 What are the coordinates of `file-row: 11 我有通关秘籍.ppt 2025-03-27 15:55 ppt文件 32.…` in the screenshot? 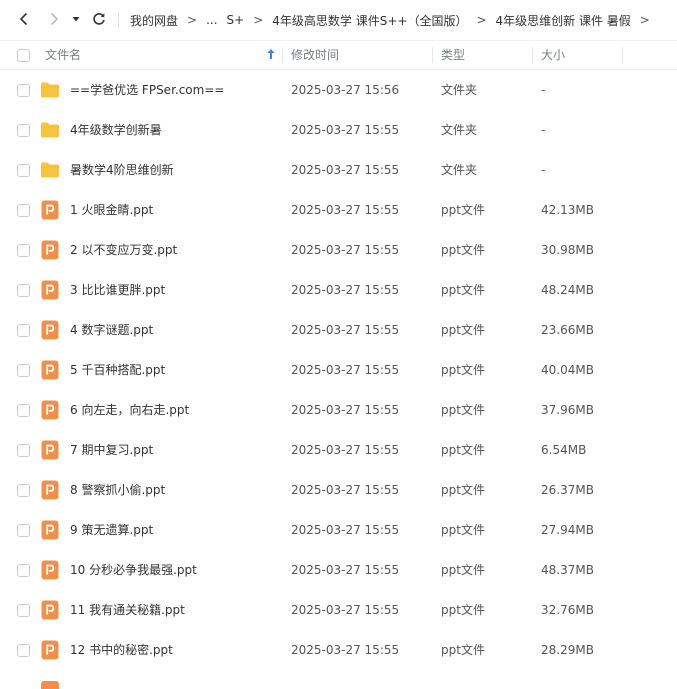 It's located at (338, 610).